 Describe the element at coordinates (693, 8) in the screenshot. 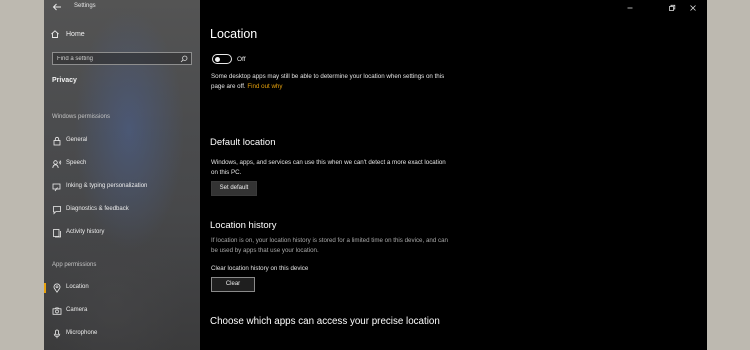

I see `close-icon` at that location.